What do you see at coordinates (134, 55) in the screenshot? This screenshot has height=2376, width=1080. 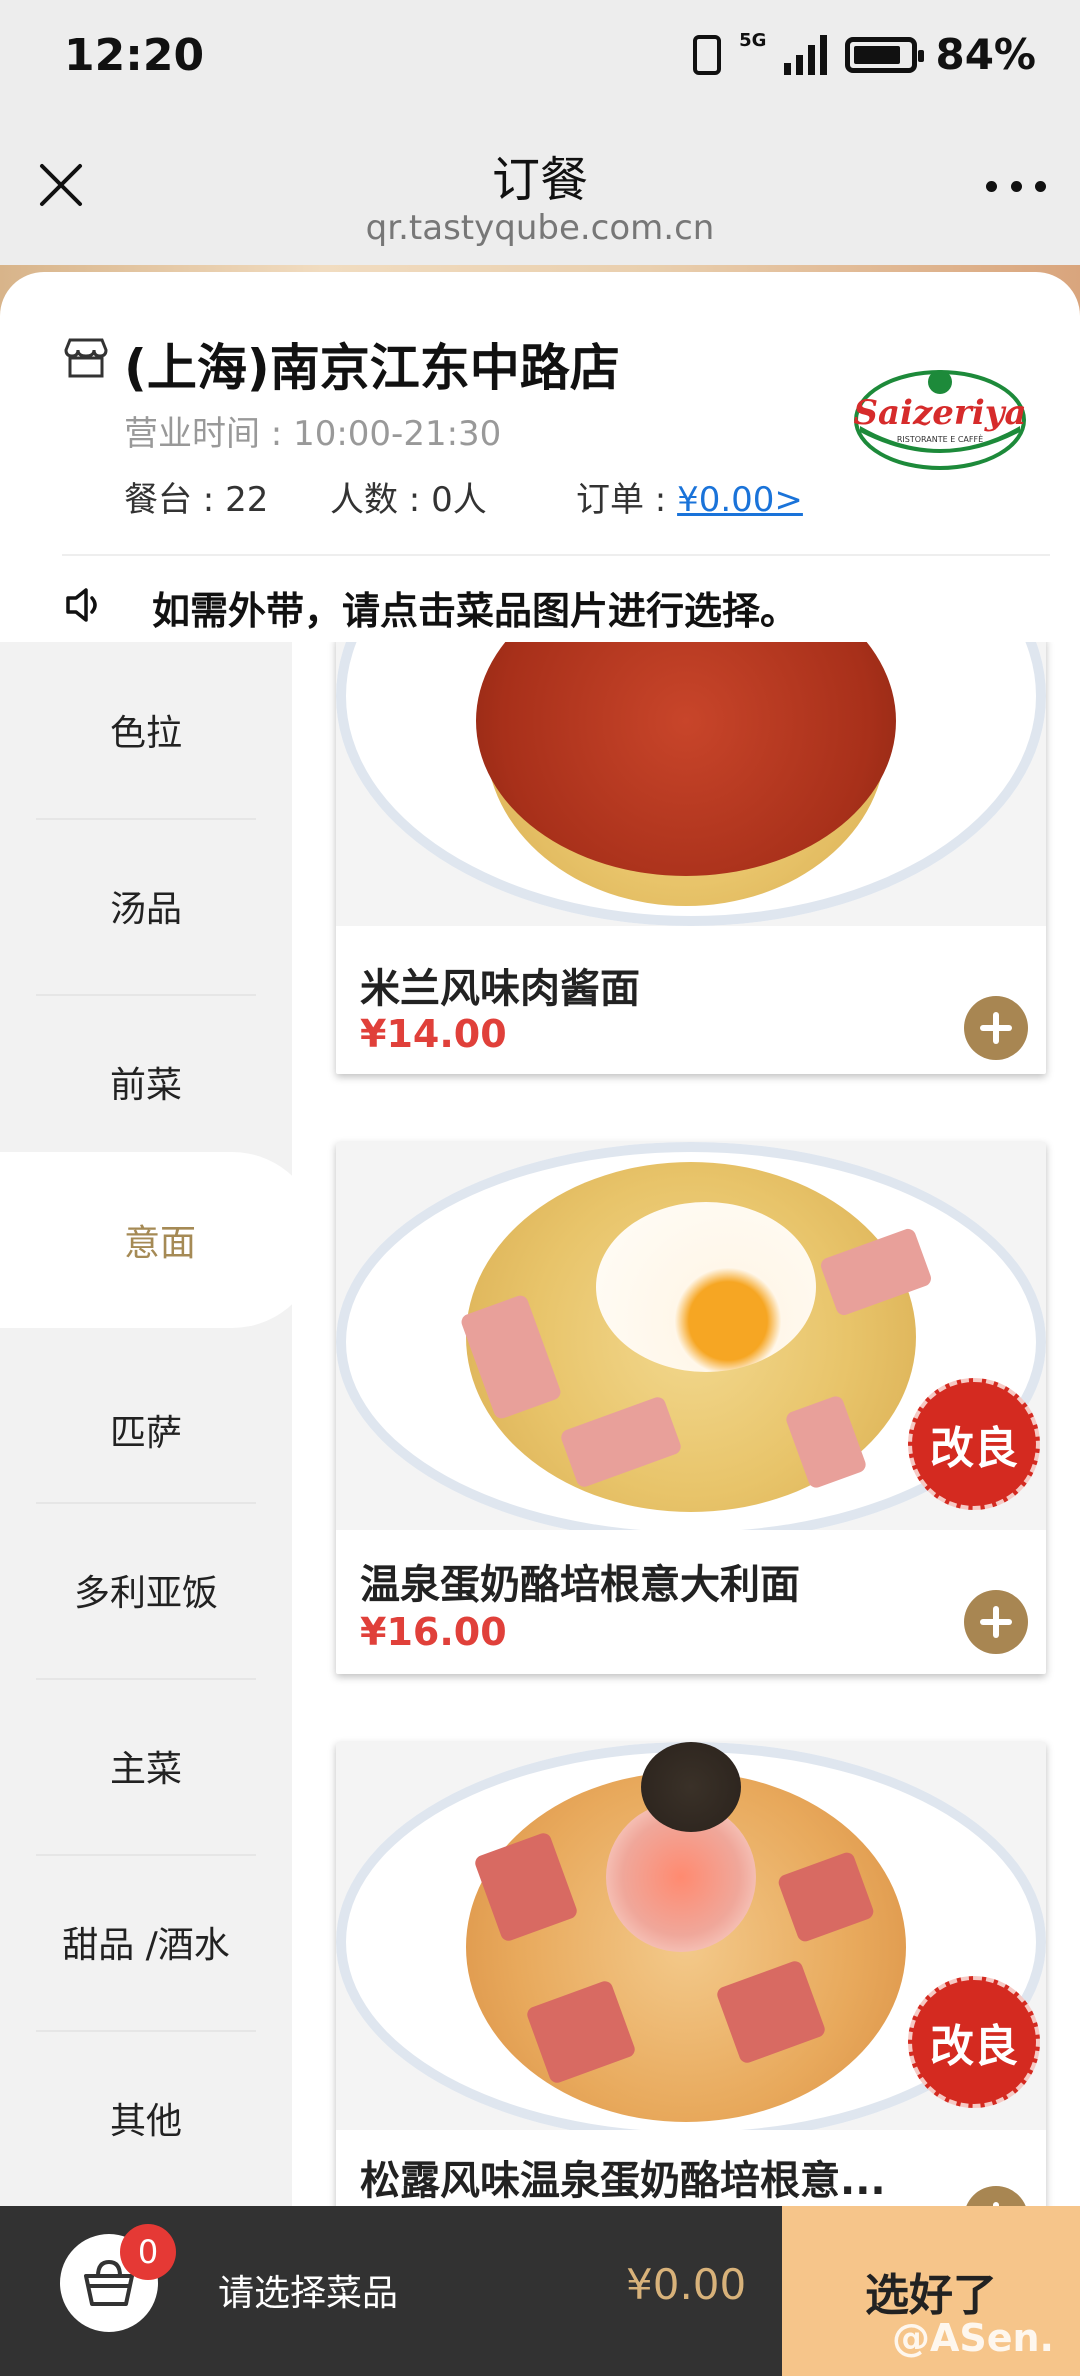 I see `status-time: 12:20` at bounding box center [134, 55].